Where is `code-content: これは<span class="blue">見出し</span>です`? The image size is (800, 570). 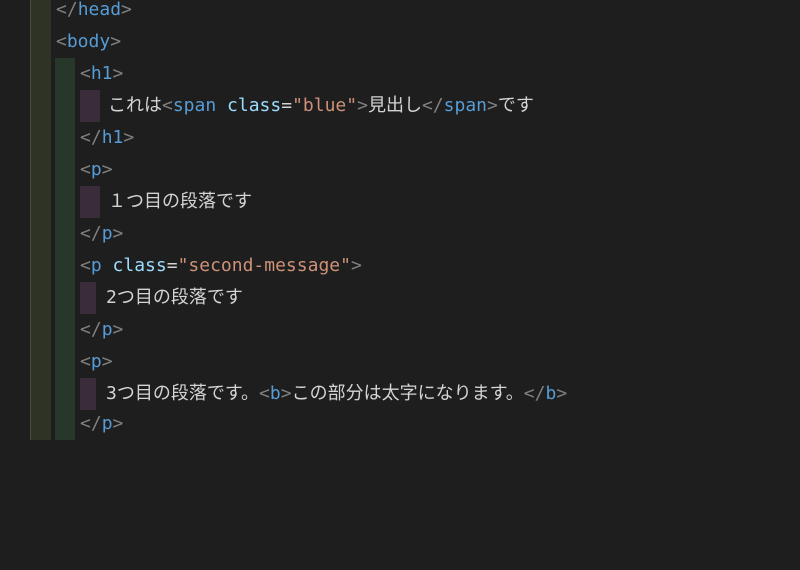 code-content: これは<span class="blue">見出し</span>です is located at coordinates (321, 105).